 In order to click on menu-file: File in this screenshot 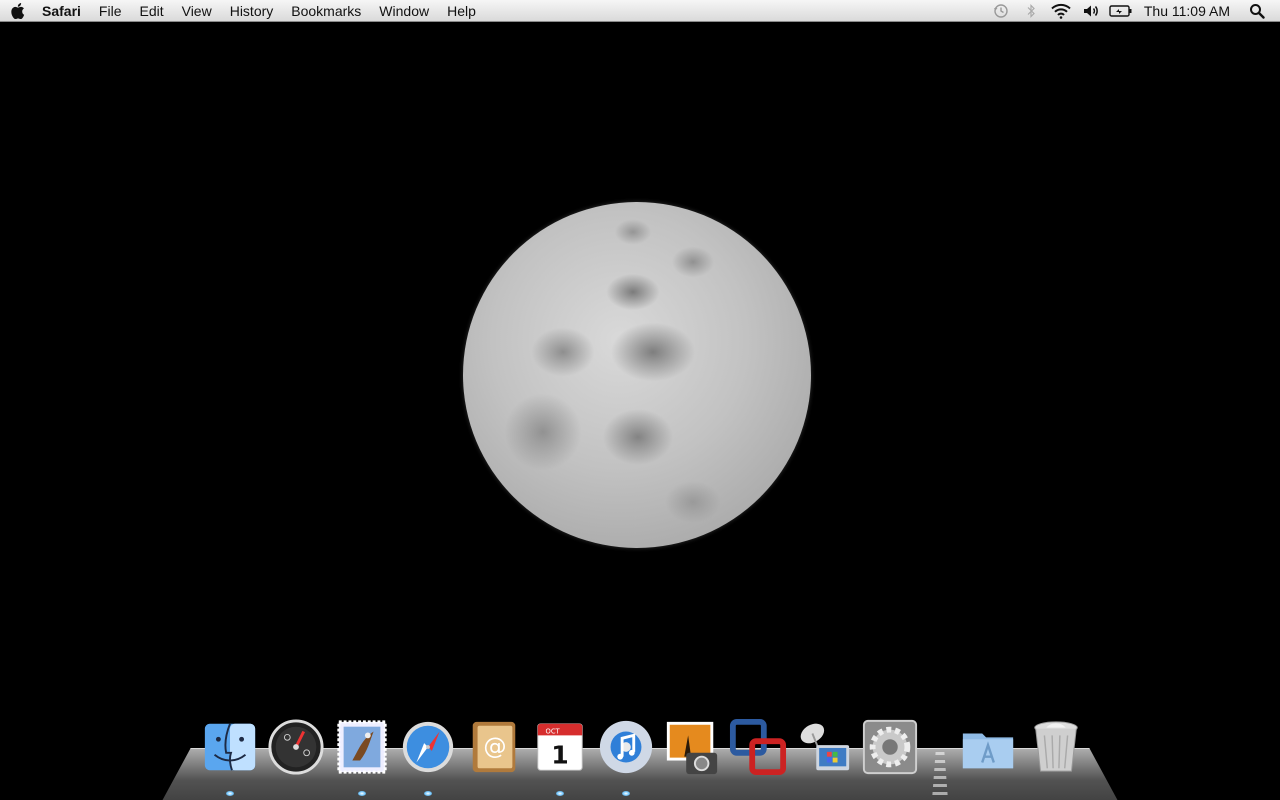, I will do `click(110, 11)`.